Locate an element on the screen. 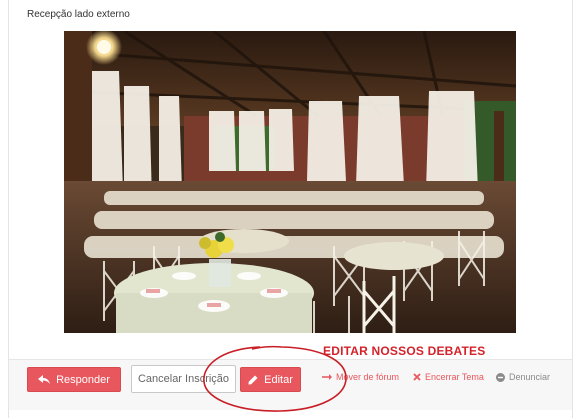  close-topic-link: Encerrar Tema is located at coordinates (448, 377).